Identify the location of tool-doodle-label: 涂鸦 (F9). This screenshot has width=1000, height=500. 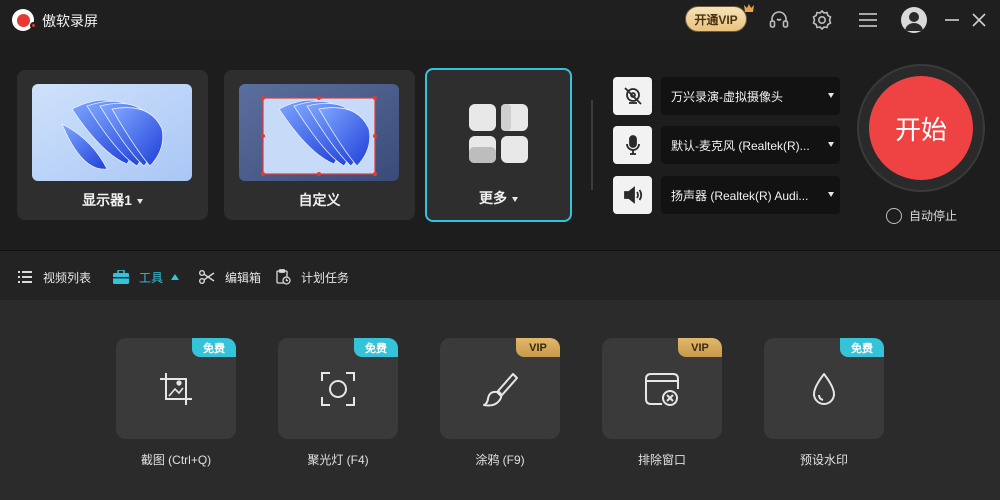
(500, 460).